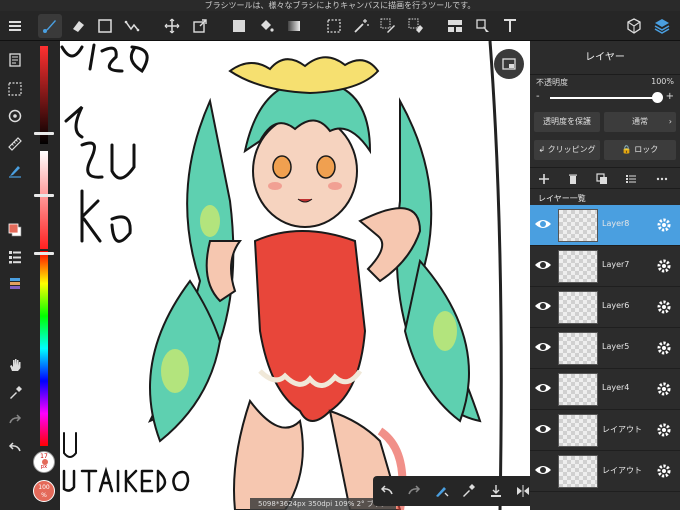 The image size is (680, 510). Describe the element at coordinates (15, 26) in the screenshot. I see `menu-icon` at that location.